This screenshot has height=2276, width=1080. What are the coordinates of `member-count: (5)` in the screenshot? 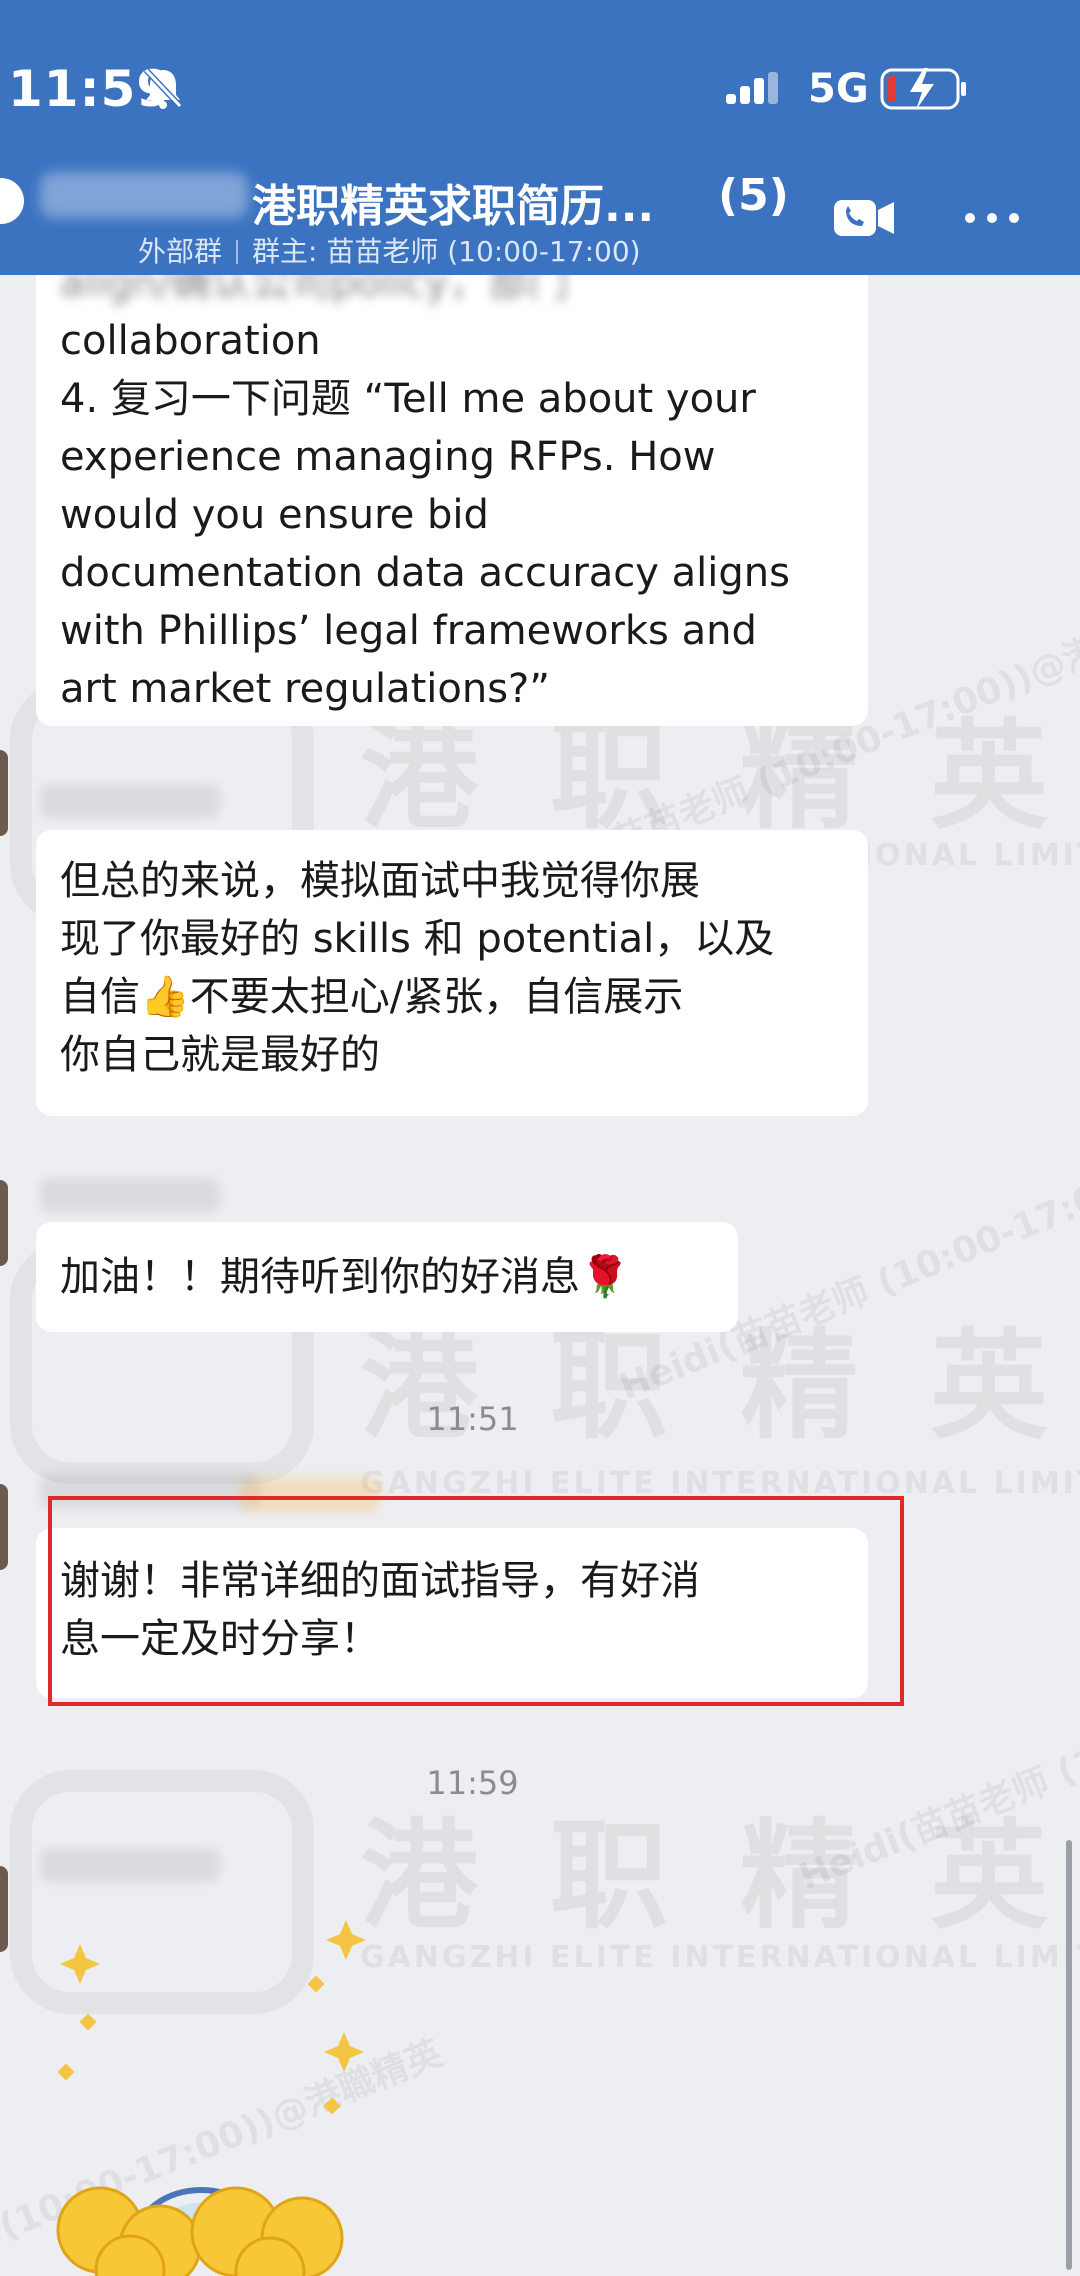 It's located at (753, 195).